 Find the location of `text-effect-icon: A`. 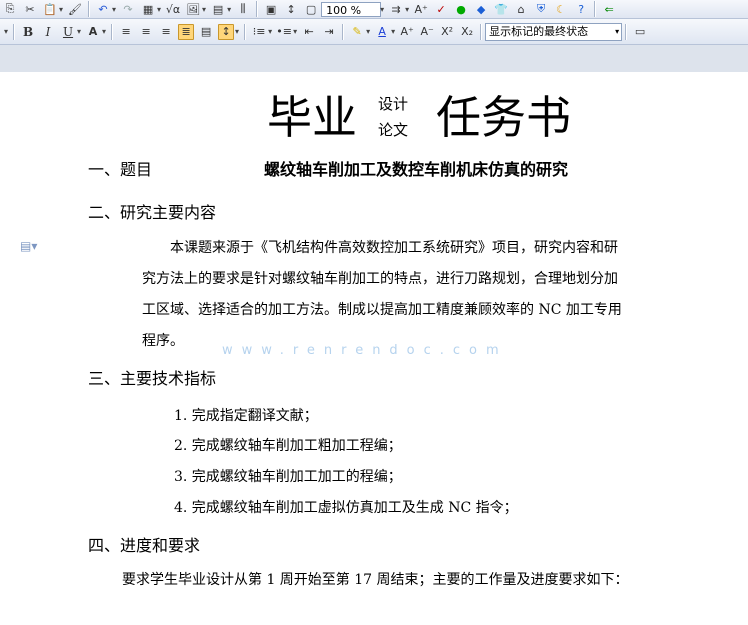

text-effect-icon: A is located at coordinates (93, 32).